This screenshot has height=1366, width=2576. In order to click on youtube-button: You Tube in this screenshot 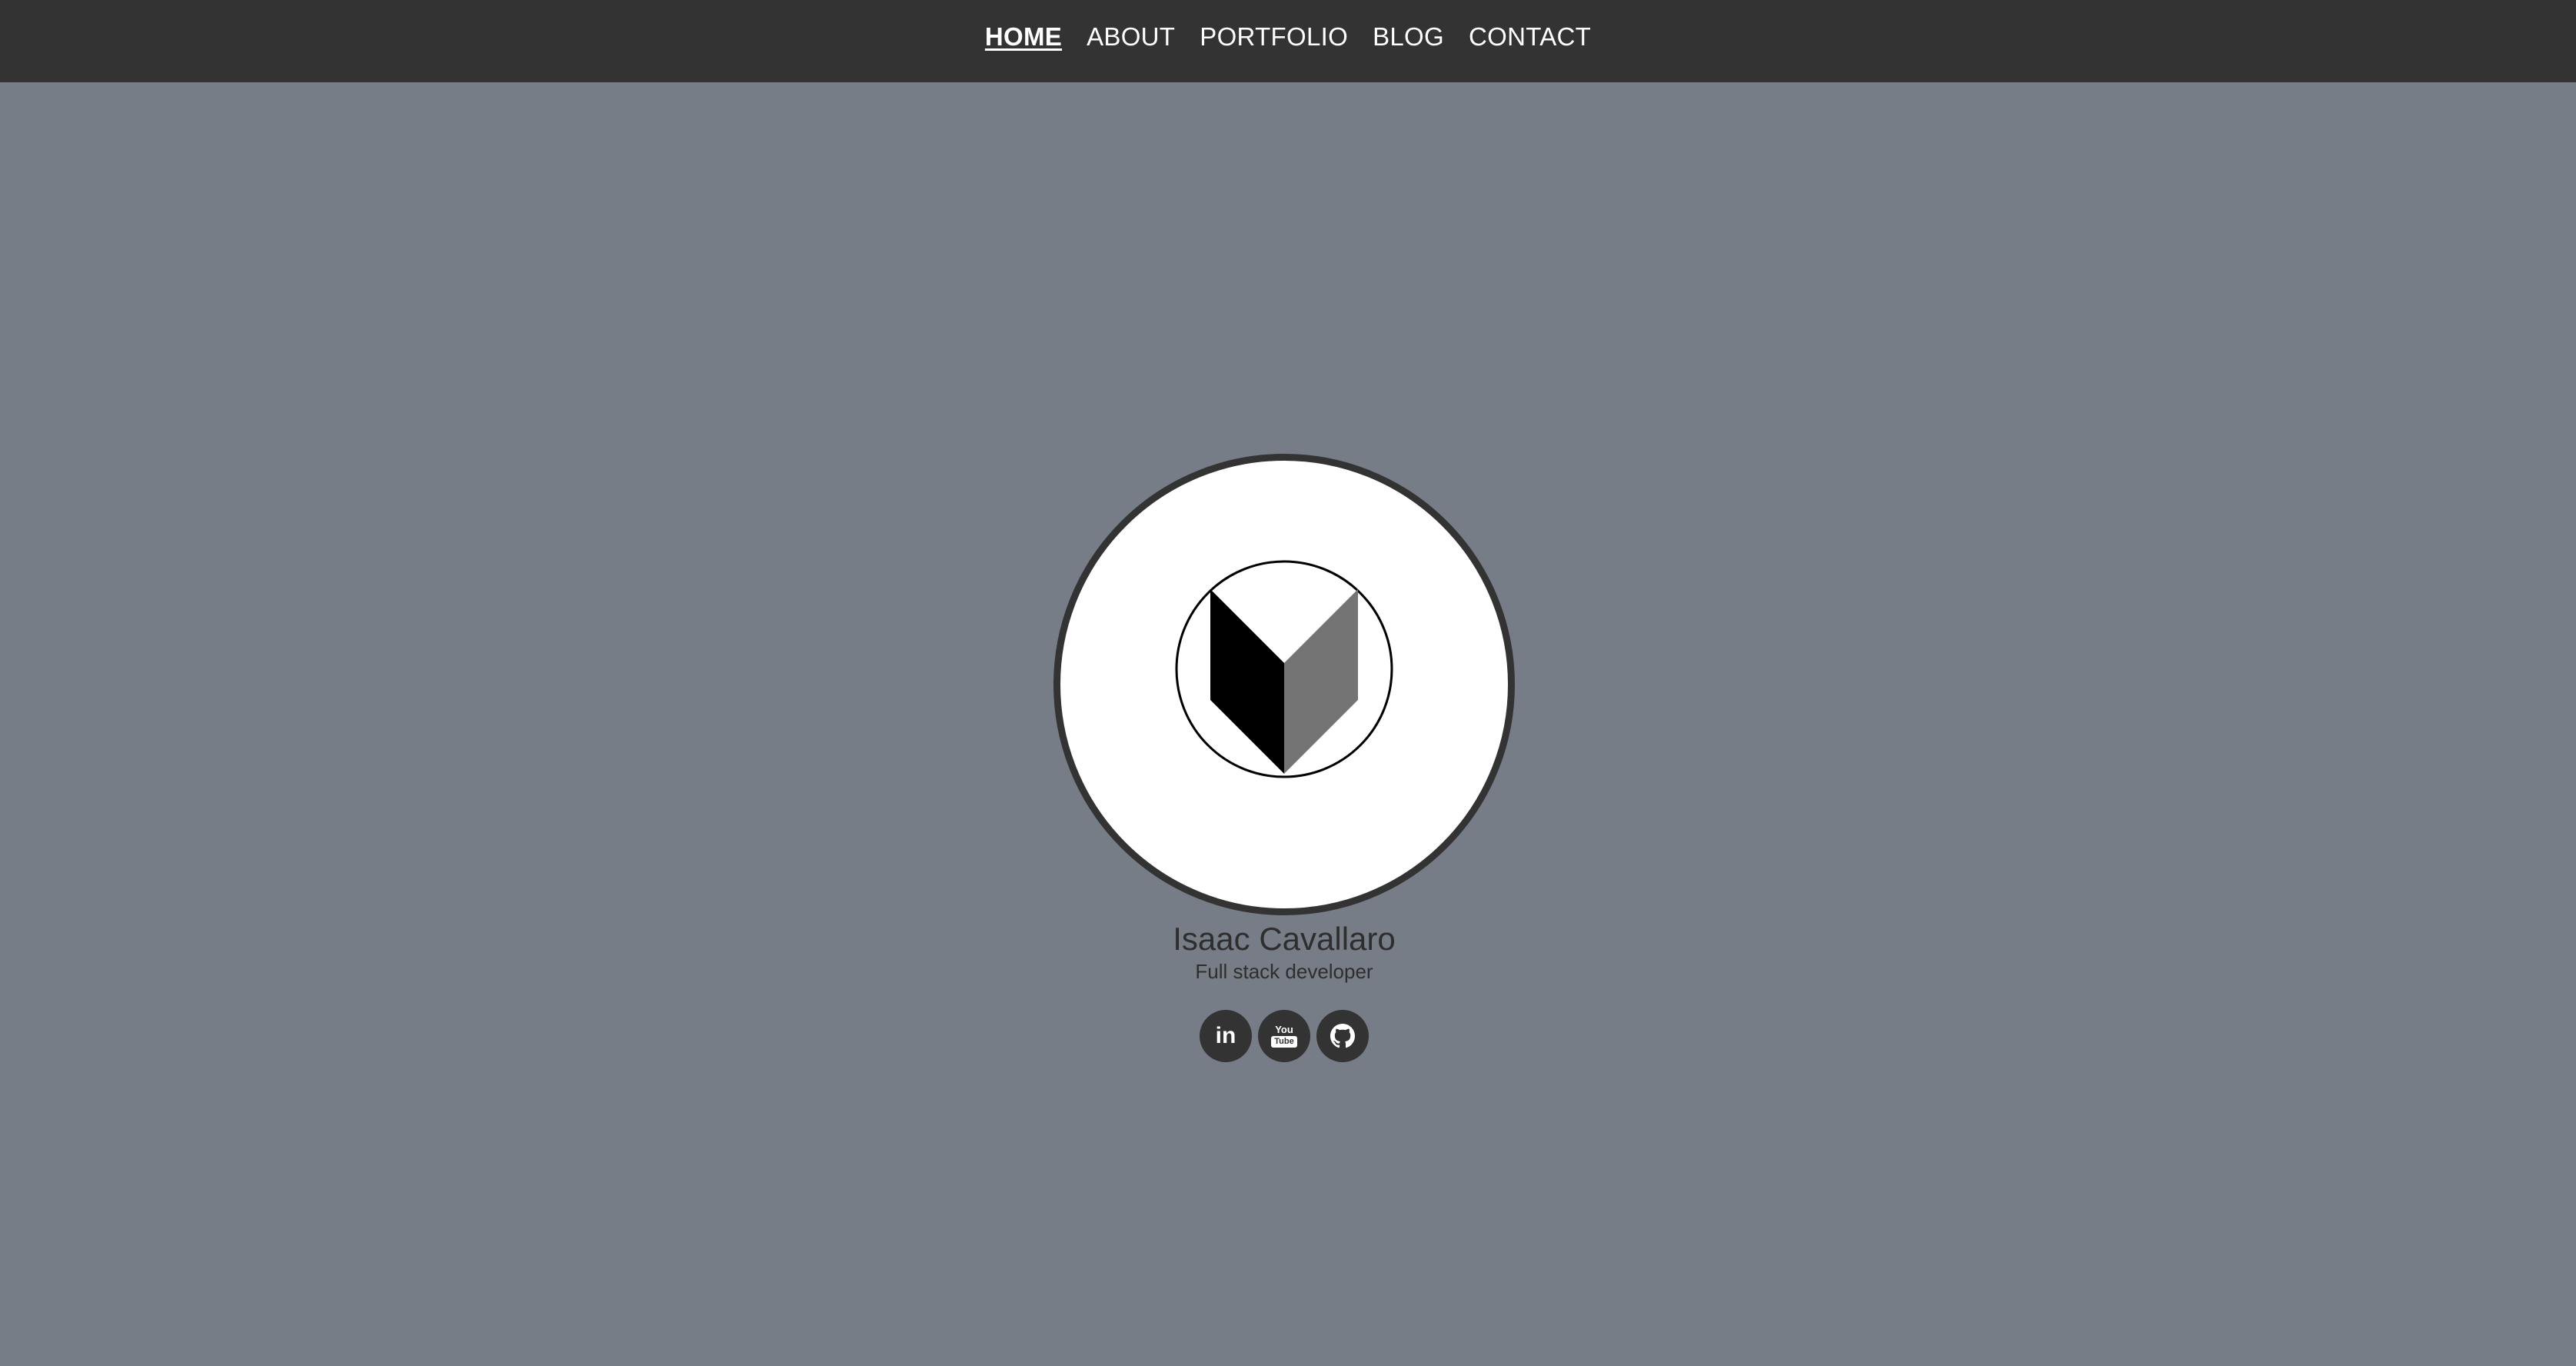, I will do `click(1284, 1036)`.